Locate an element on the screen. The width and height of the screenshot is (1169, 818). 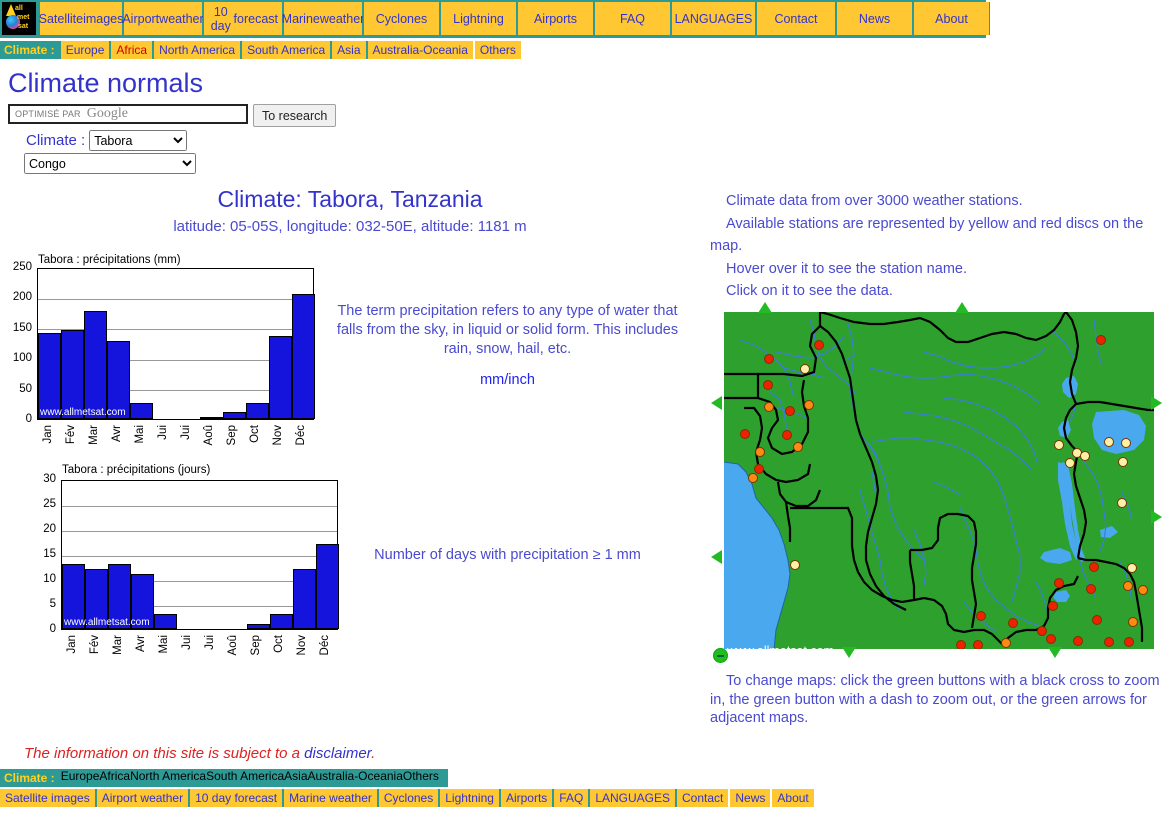
nav-tab-airports: Airports is located at coordinates (555, 18).